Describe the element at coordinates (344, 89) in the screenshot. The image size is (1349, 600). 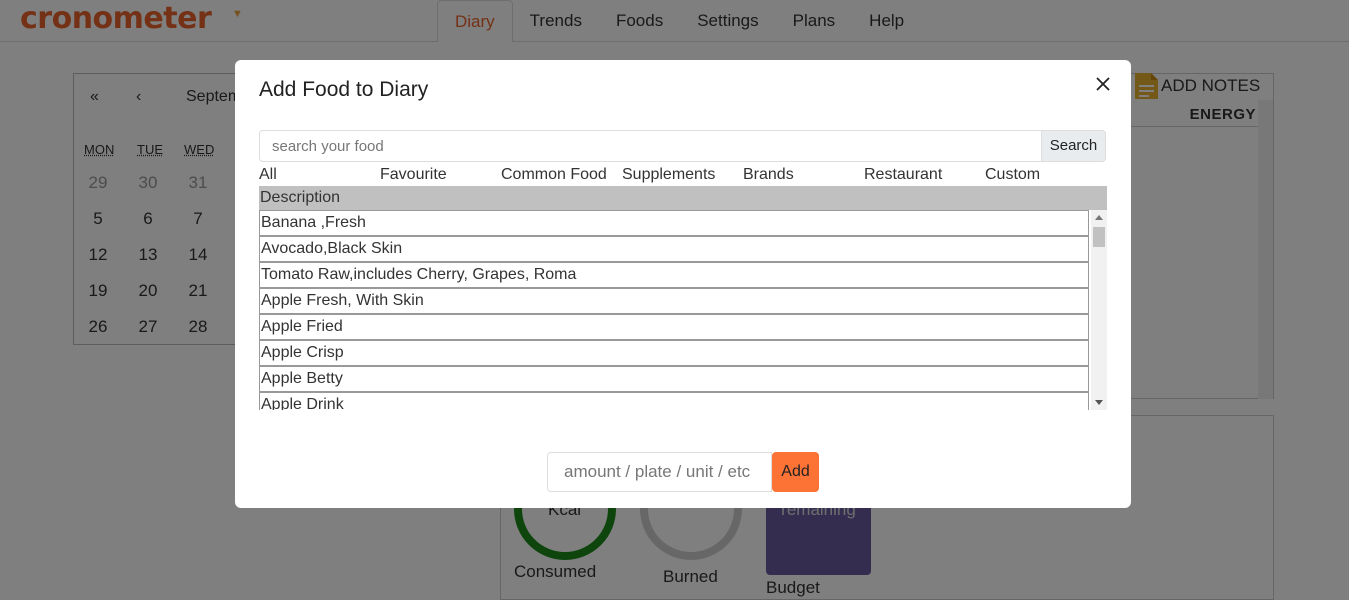
I see `modal-title: Add Food to Diary` at that location.